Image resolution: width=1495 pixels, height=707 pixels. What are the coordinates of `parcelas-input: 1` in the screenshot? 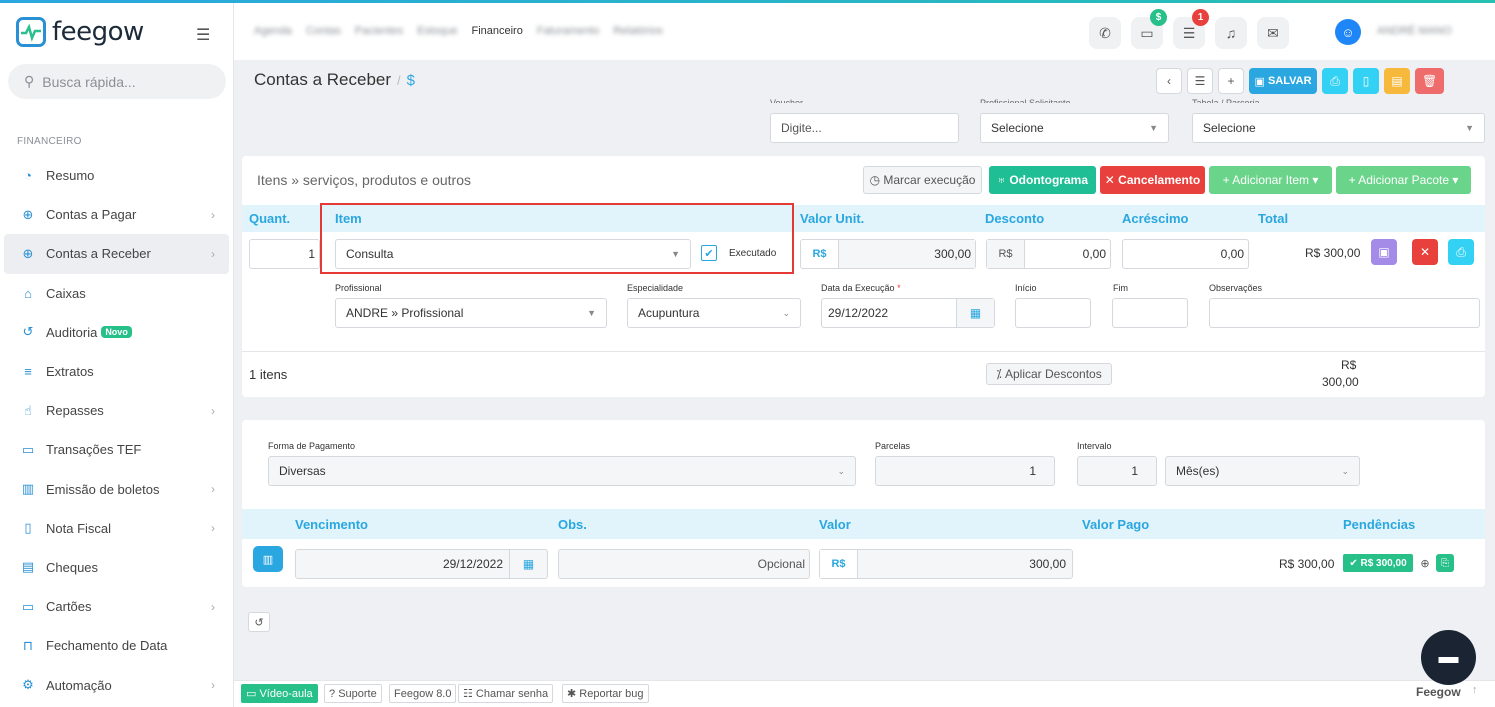 It's located at (965, 471).